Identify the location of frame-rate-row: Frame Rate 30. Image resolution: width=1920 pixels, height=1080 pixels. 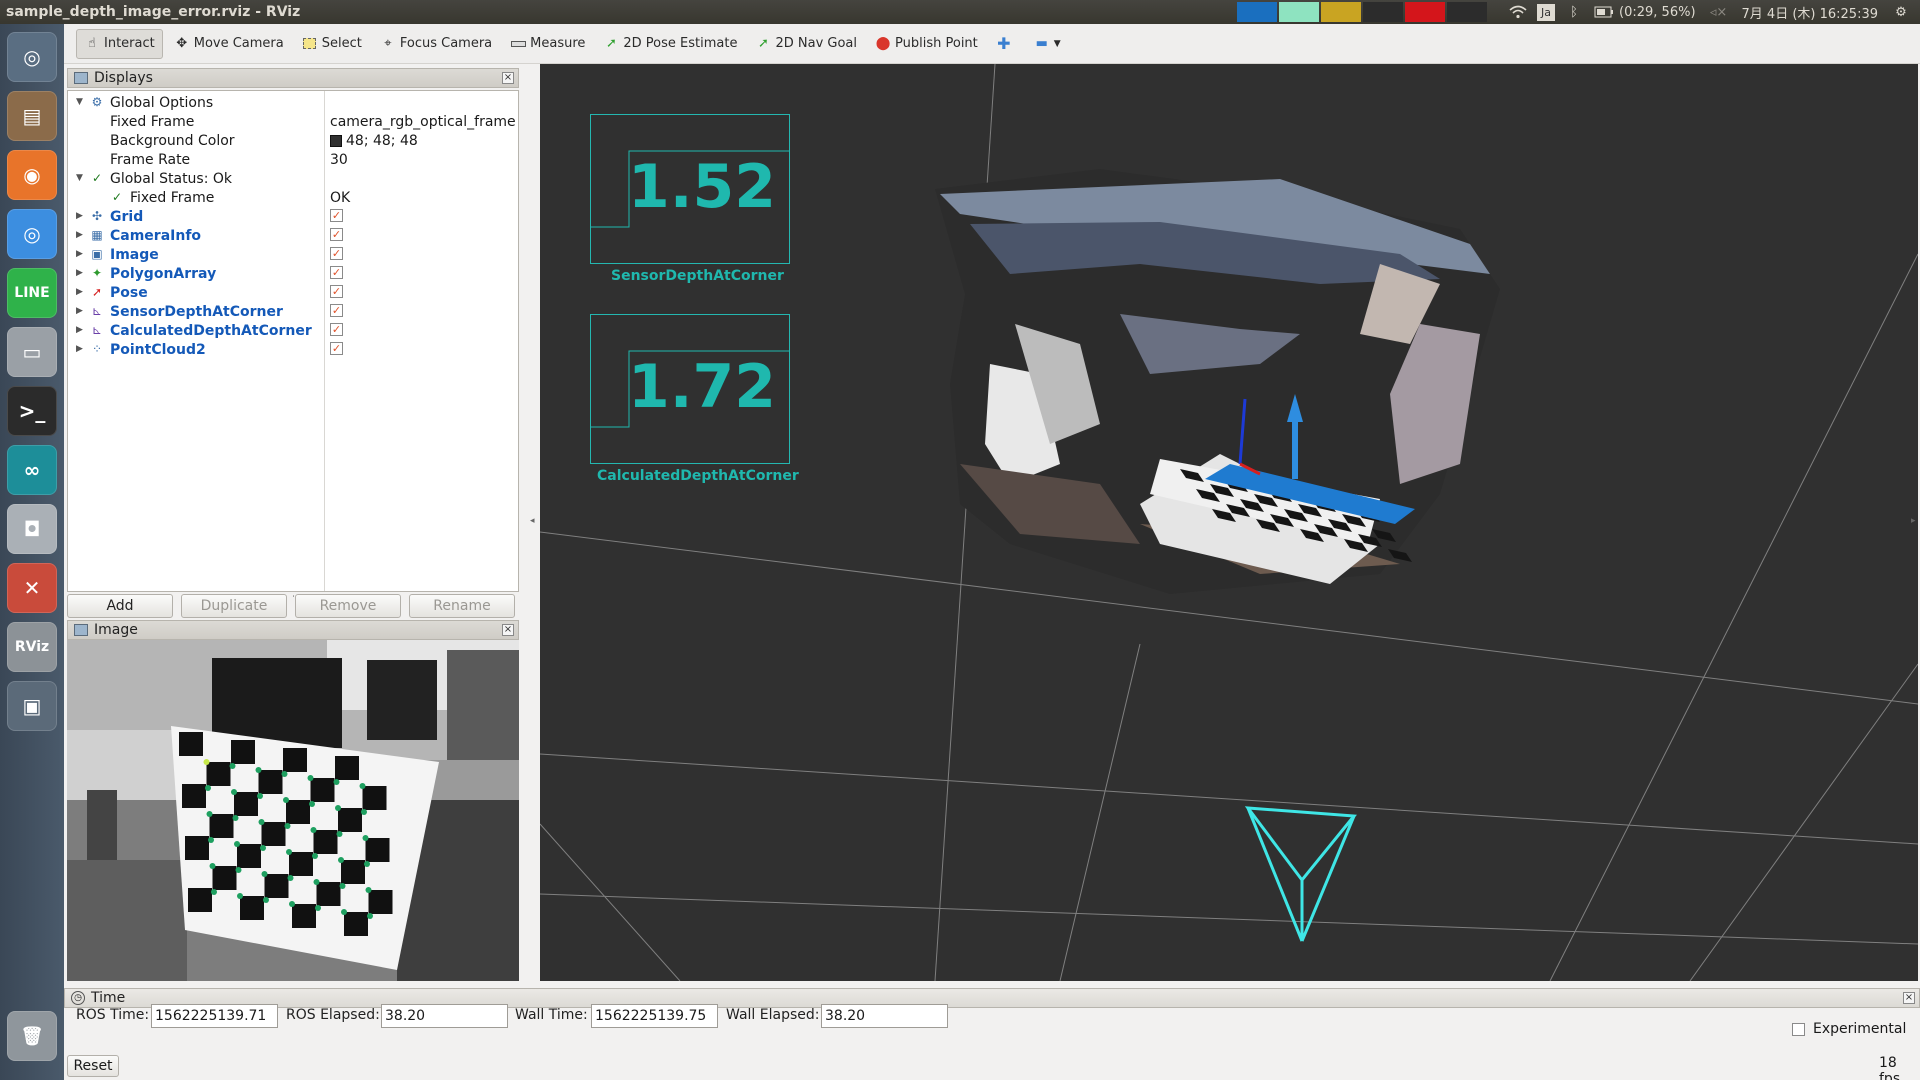
(293, 159).